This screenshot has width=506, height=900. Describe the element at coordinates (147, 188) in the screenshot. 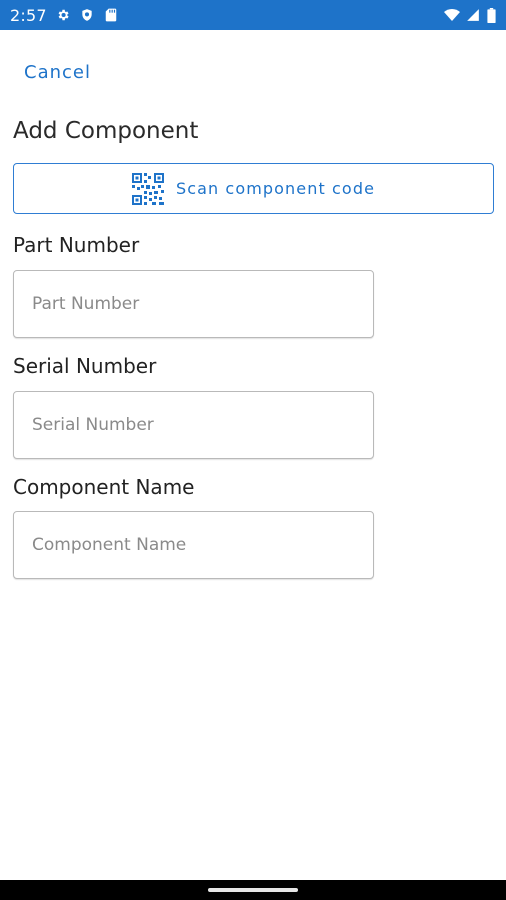

I see `qr-code-icon` at that location.